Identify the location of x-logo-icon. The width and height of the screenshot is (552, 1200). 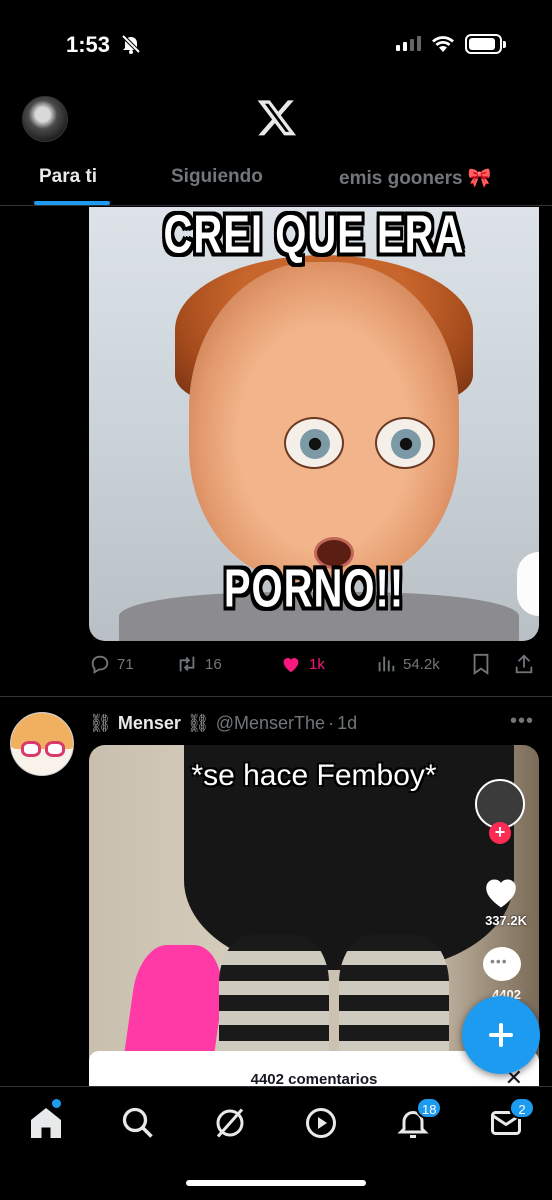
(277, 117).